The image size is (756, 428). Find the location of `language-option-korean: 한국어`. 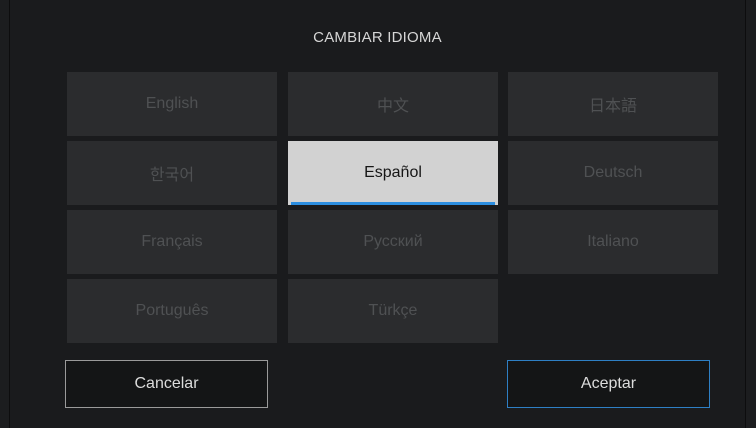

language-option-korean: 한국어 is located at coordinates (172, 173).